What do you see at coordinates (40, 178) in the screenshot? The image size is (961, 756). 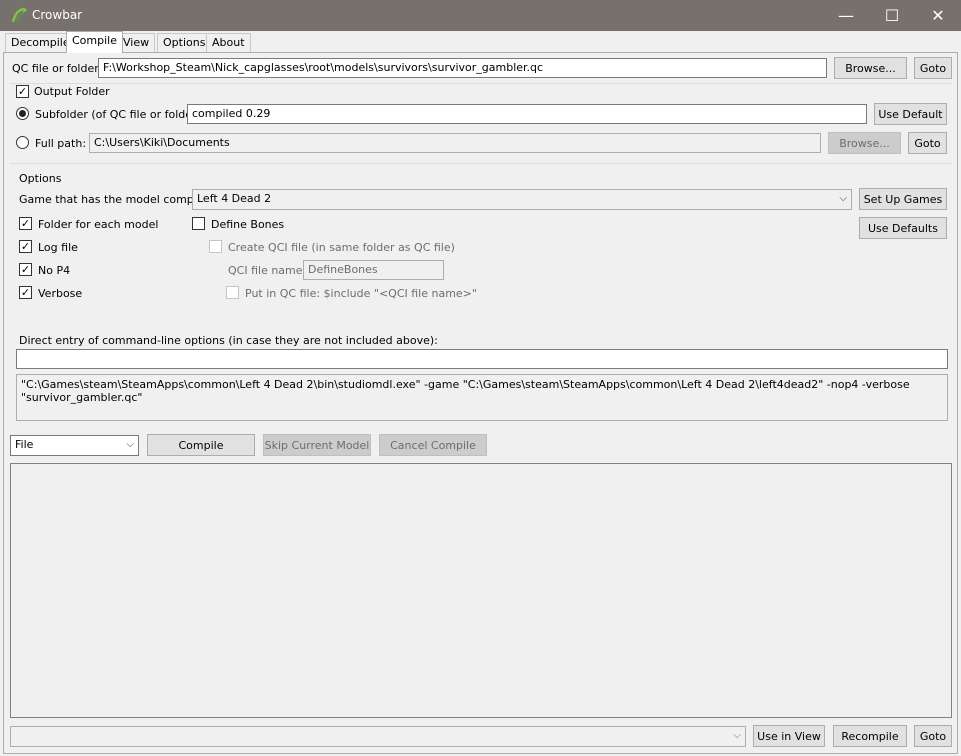 I see `options-label: Options` at bounding box center [40, 178].